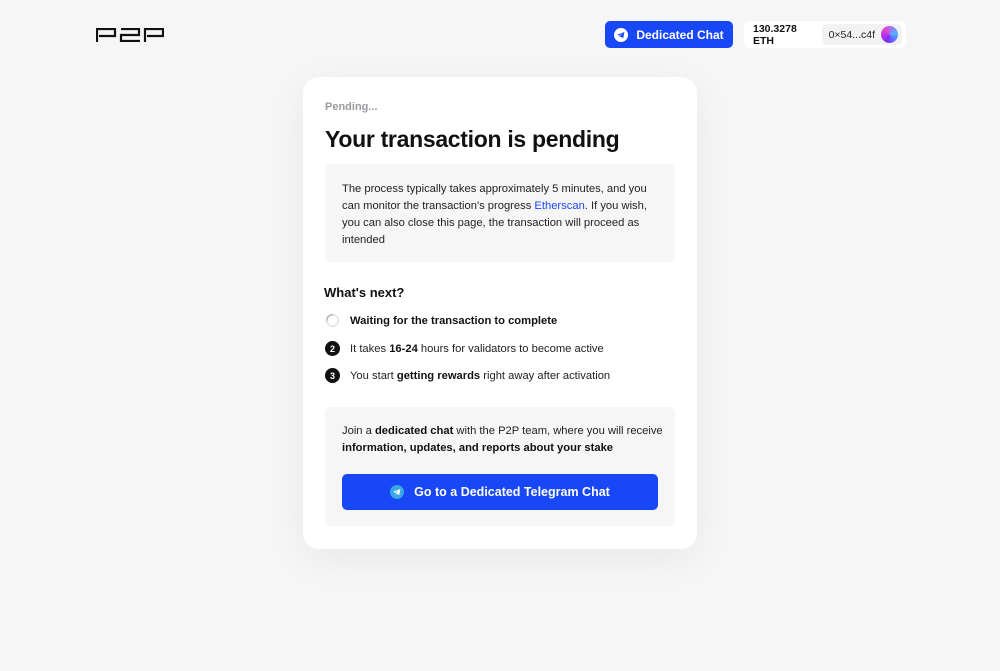  What do you see at coordinates (851, 34) in the screenshot?
I see `wallet-address: 0×54...c4f` at bounding box center [851, 34].